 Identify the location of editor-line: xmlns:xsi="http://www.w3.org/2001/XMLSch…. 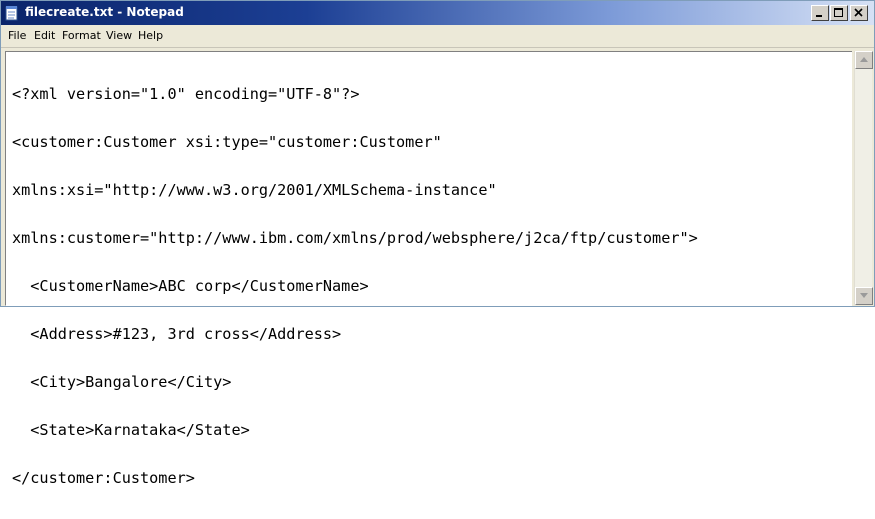
(254, 190).